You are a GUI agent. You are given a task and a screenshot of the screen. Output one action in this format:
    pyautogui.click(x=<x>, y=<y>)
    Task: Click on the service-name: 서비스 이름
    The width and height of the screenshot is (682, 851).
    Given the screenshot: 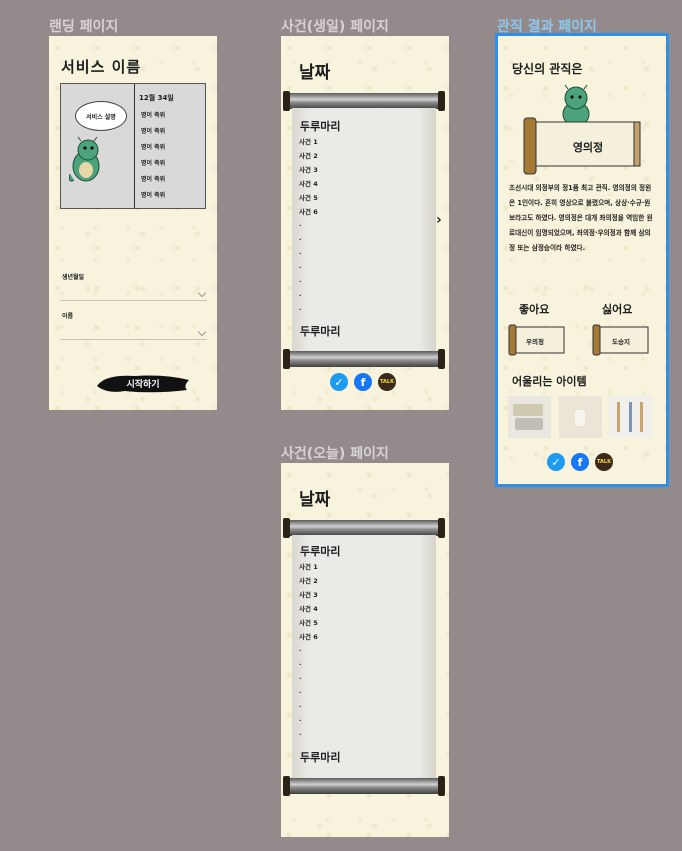 What is the action you would take?
    pyautogui.click(x=101, y=67)
    